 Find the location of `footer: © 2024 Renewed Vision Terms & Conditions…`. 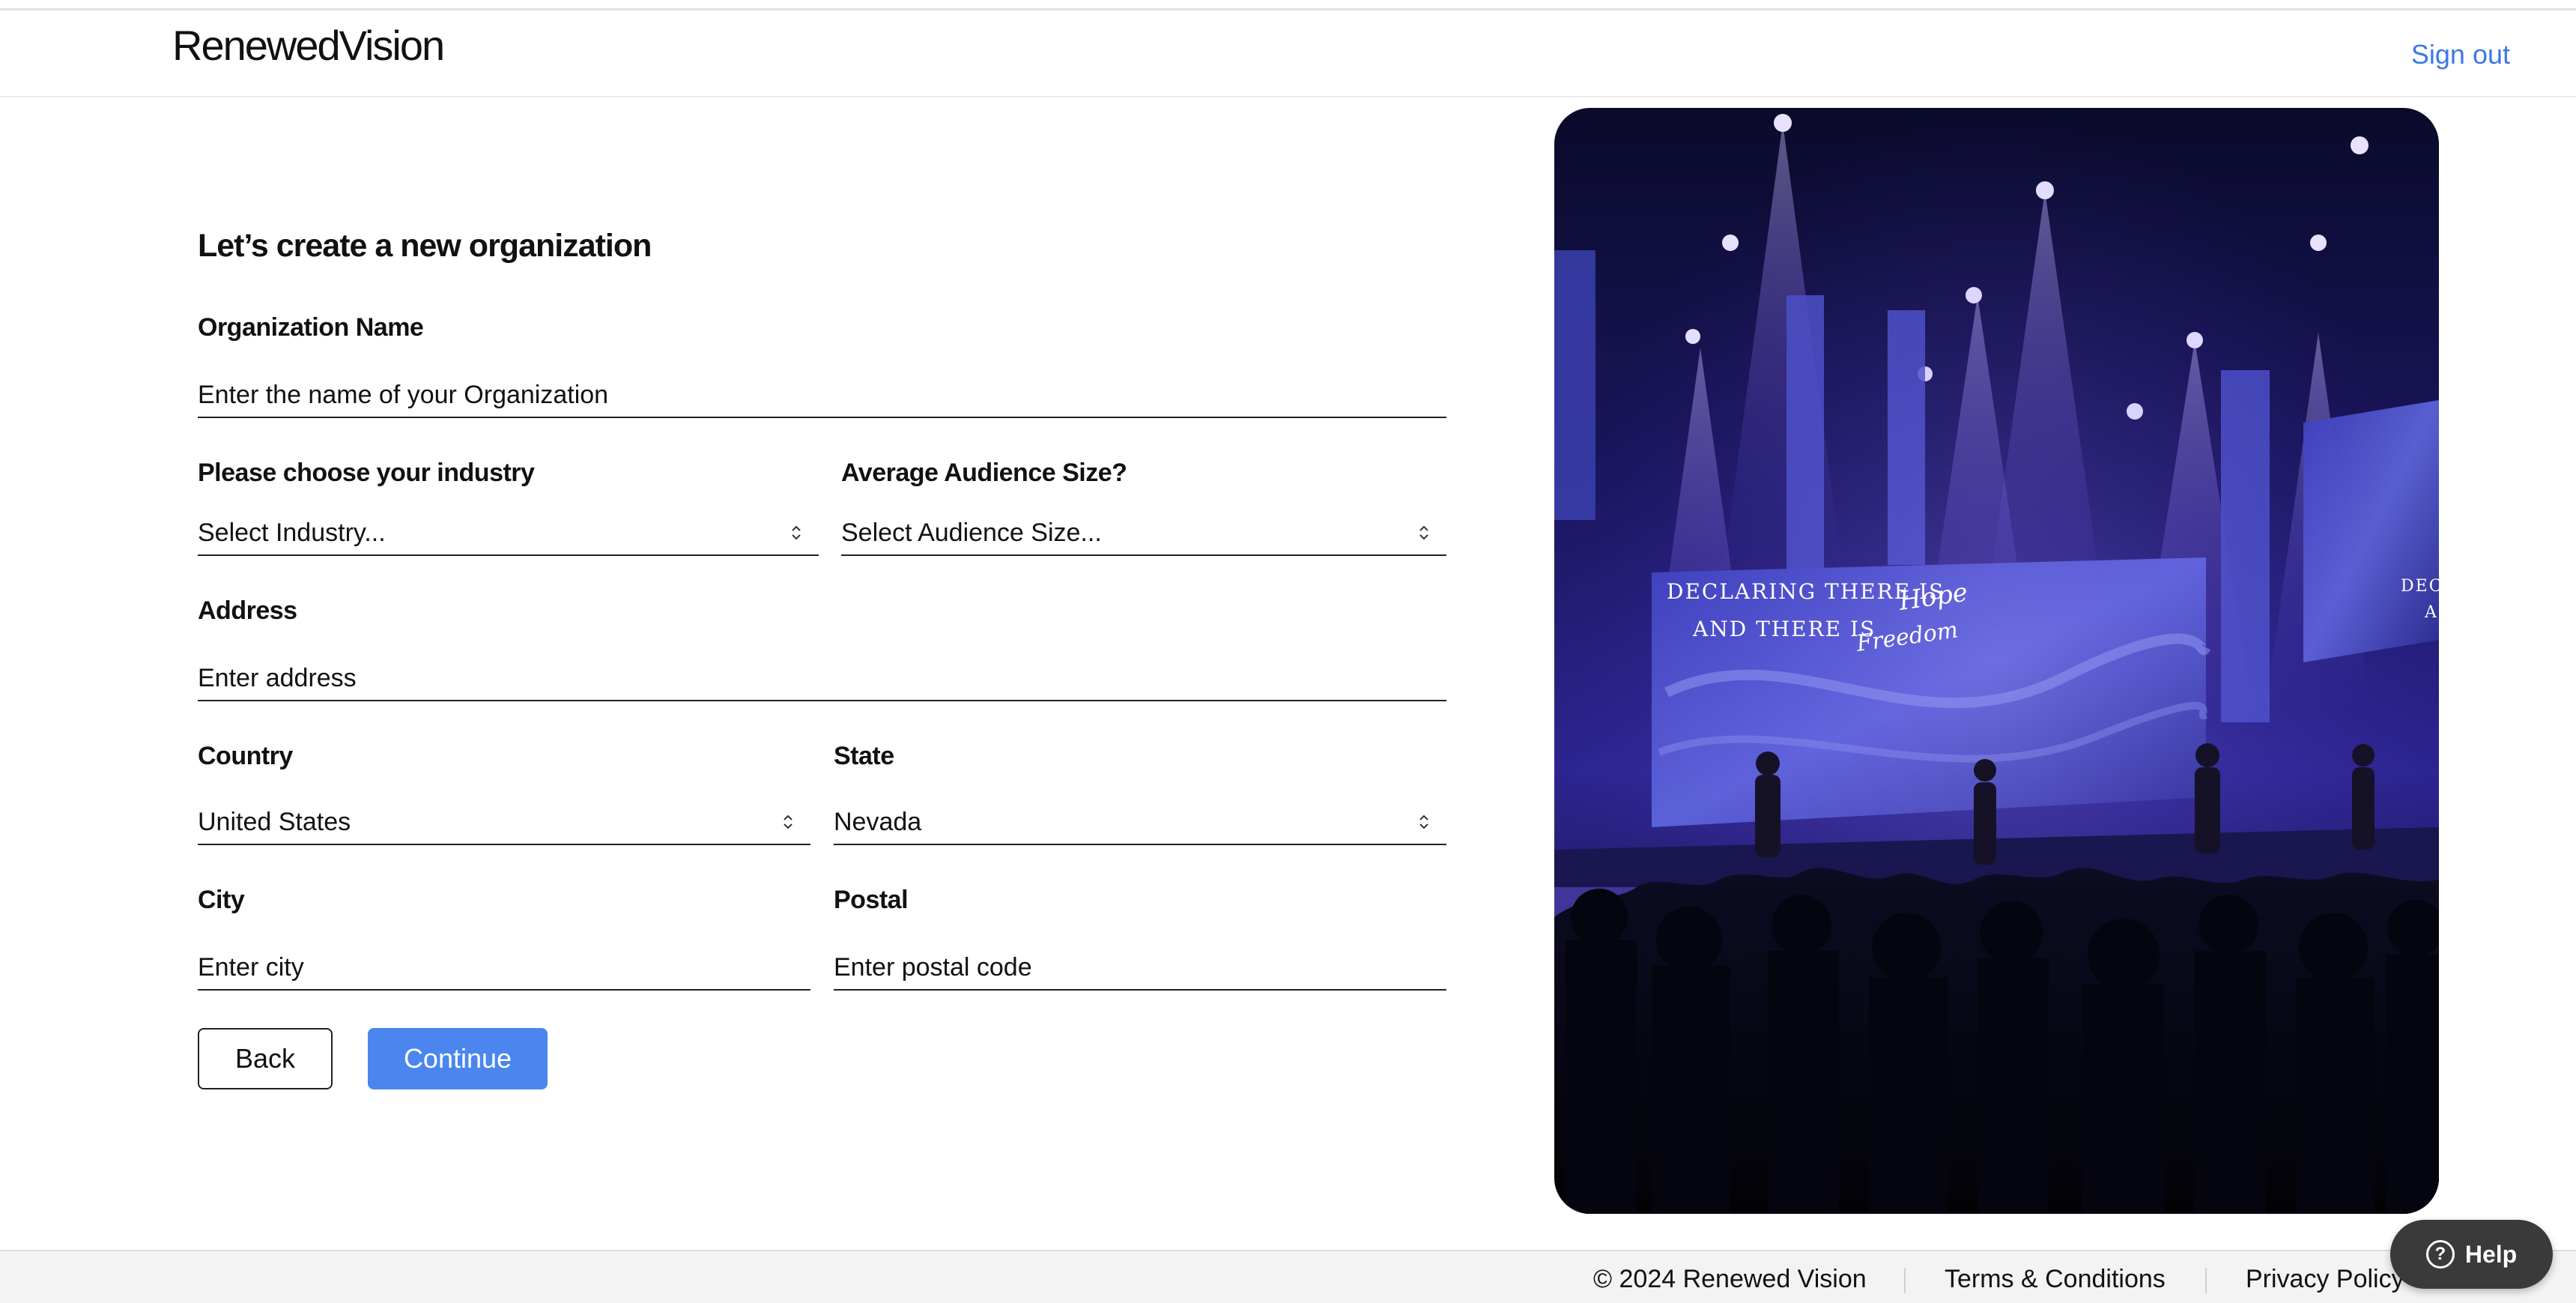

footer: © 2024 Renewed Vision Terms & Conditions… is located at coordinates (1288, 1276).